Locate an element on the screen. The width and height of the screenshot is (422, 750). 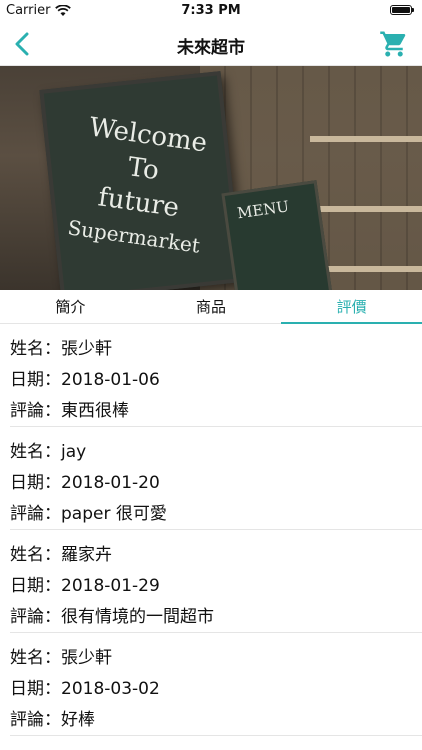
date-value: 2018-01-06 is located at coordinates (110, 380).